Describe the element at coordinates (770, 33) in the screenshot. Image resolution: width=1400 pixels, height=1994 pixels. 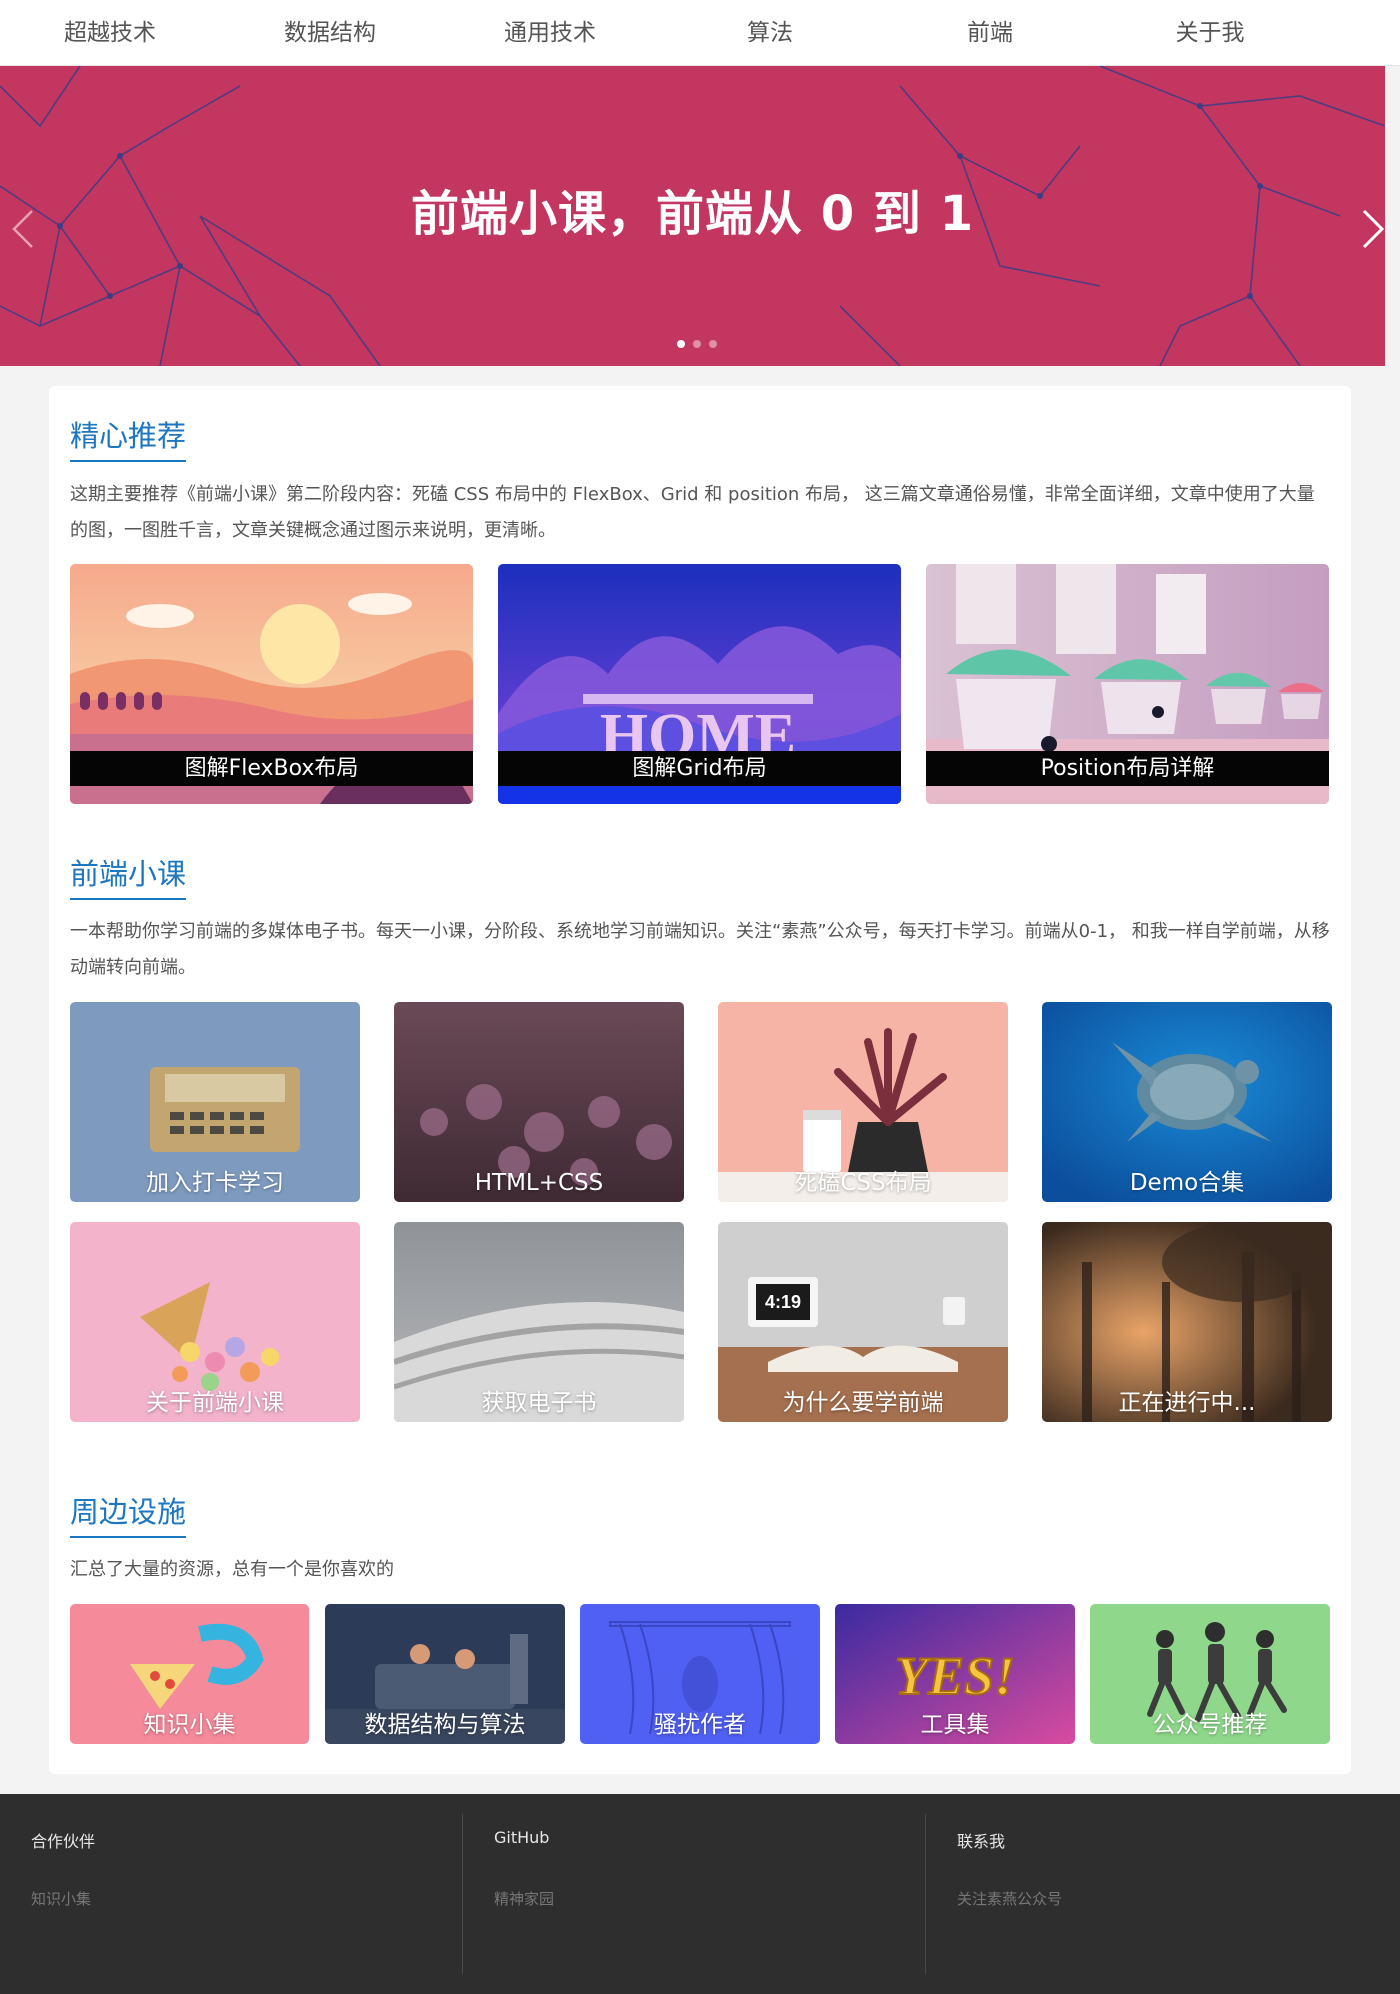
I see `nav-item-algorithms: 算法` at that location.